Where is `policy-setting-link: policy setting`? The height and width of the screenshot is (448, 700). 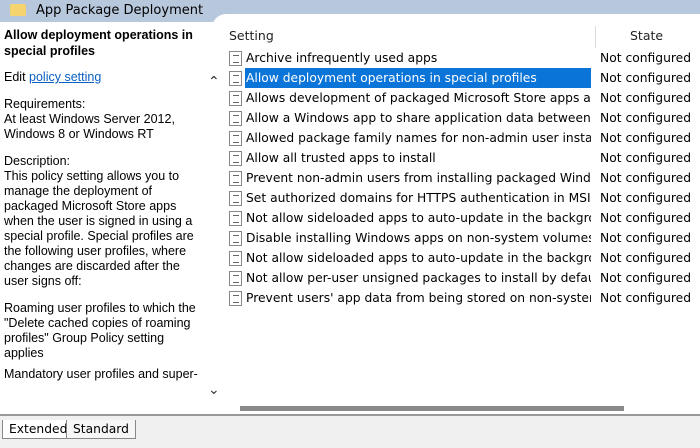
policy-setting-link: policy setting is located at coordinates (65, 77).